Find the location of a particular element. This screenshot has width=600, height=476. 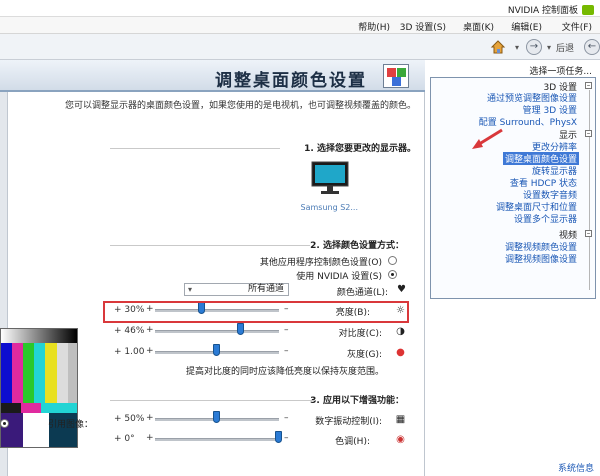

digital-vibrance-slider-thumb is located at coordinates (216, 417).